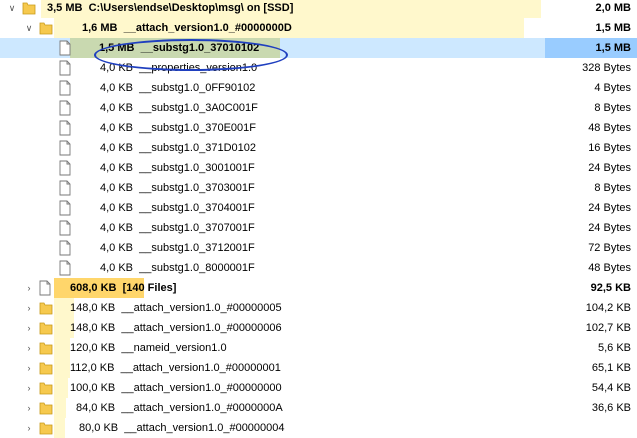  What do you see at coordinates (93, 288) in the screenshot?
I see `row-size: 608,0 KB` at bounding box center [93, 288].